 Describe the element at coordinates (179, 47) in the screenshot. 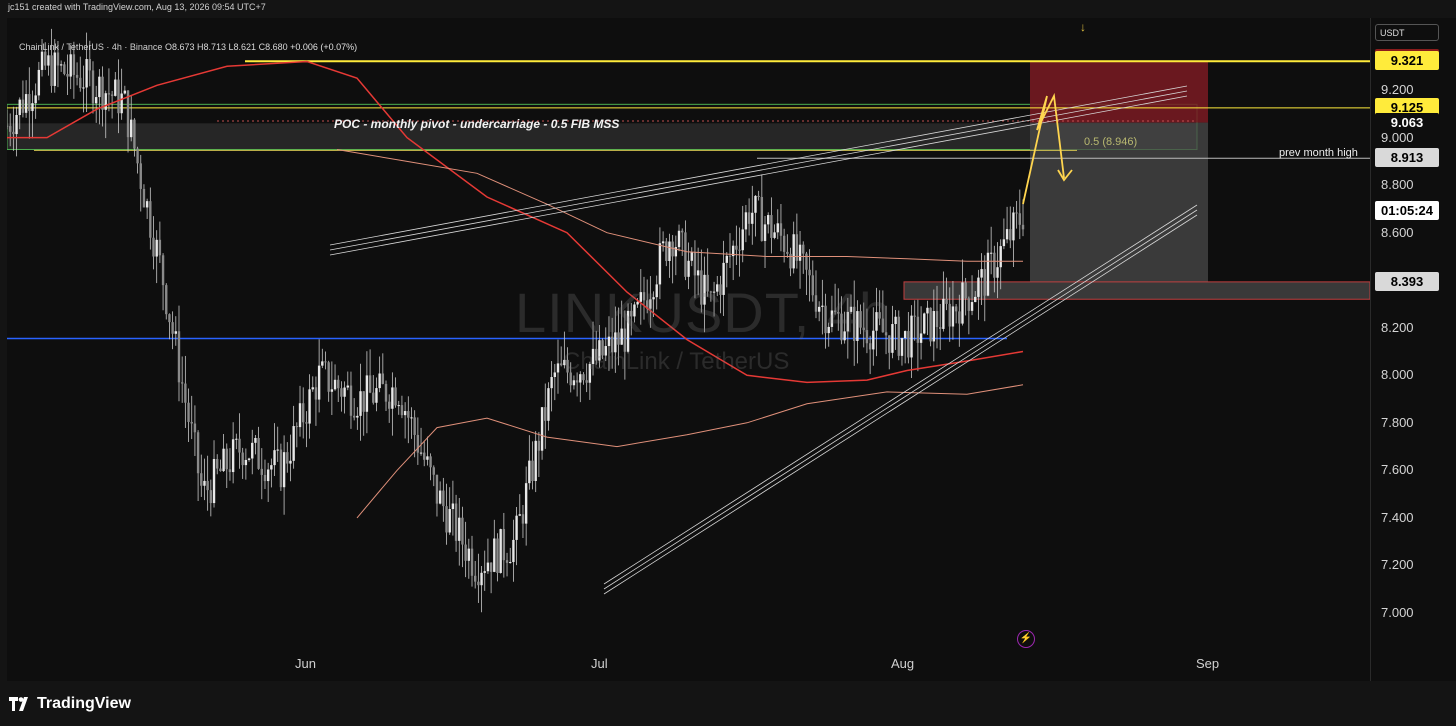

I see `ohlc-open: O8.673` at that location.